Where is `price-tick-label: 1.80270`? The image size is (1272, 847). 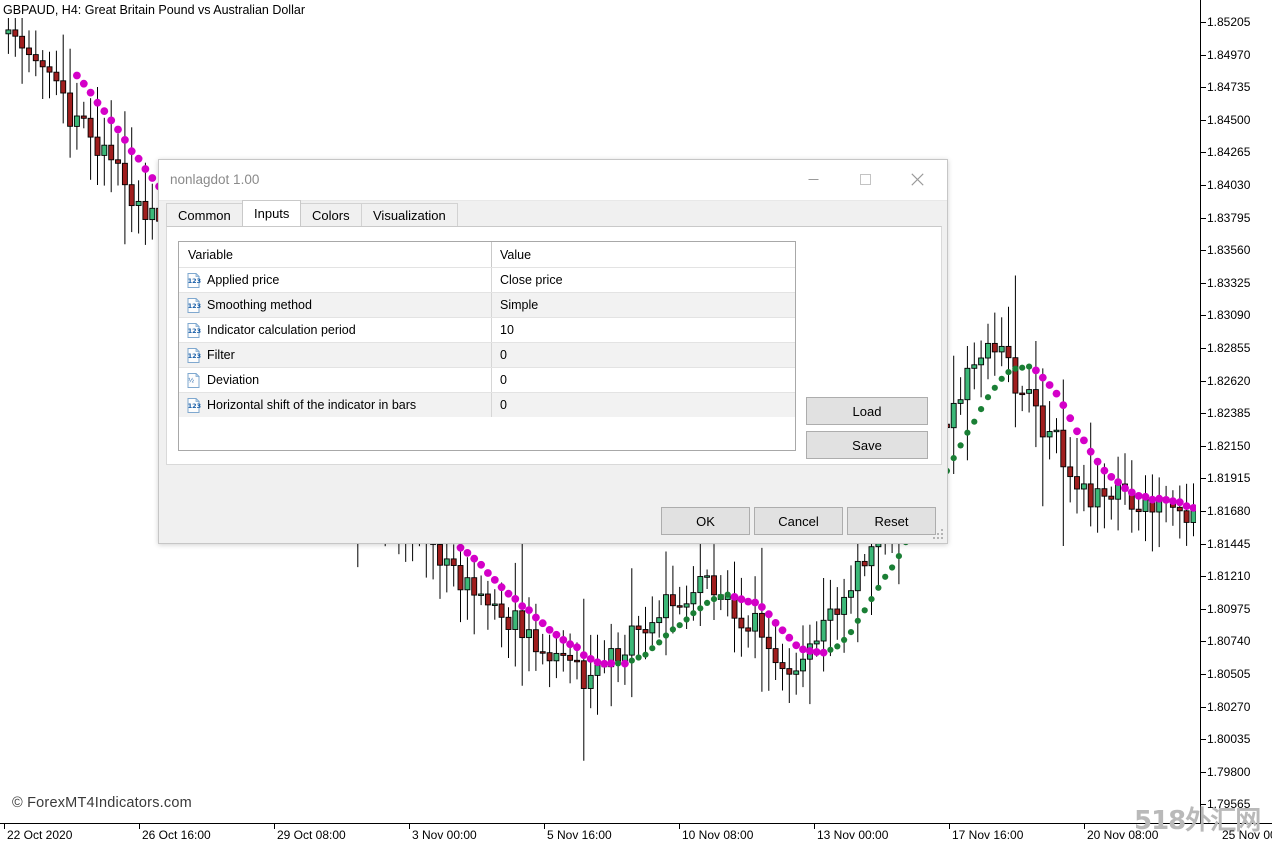 price-tick-label: 1.80270 is located at coordinates (1229, 706).